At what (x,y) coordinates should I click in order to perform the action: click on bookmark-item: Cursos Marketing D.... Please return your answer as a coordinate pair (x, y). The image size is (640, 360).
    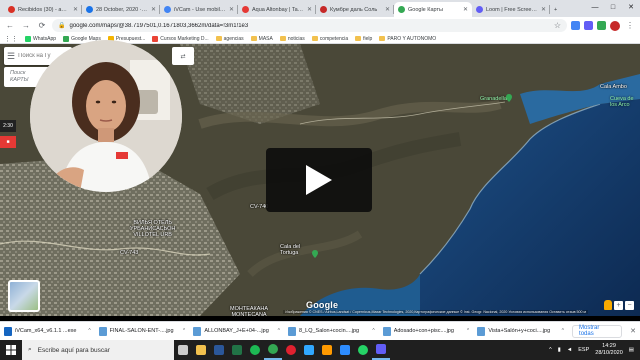
    Looking at the image, I should click on (180, 38).